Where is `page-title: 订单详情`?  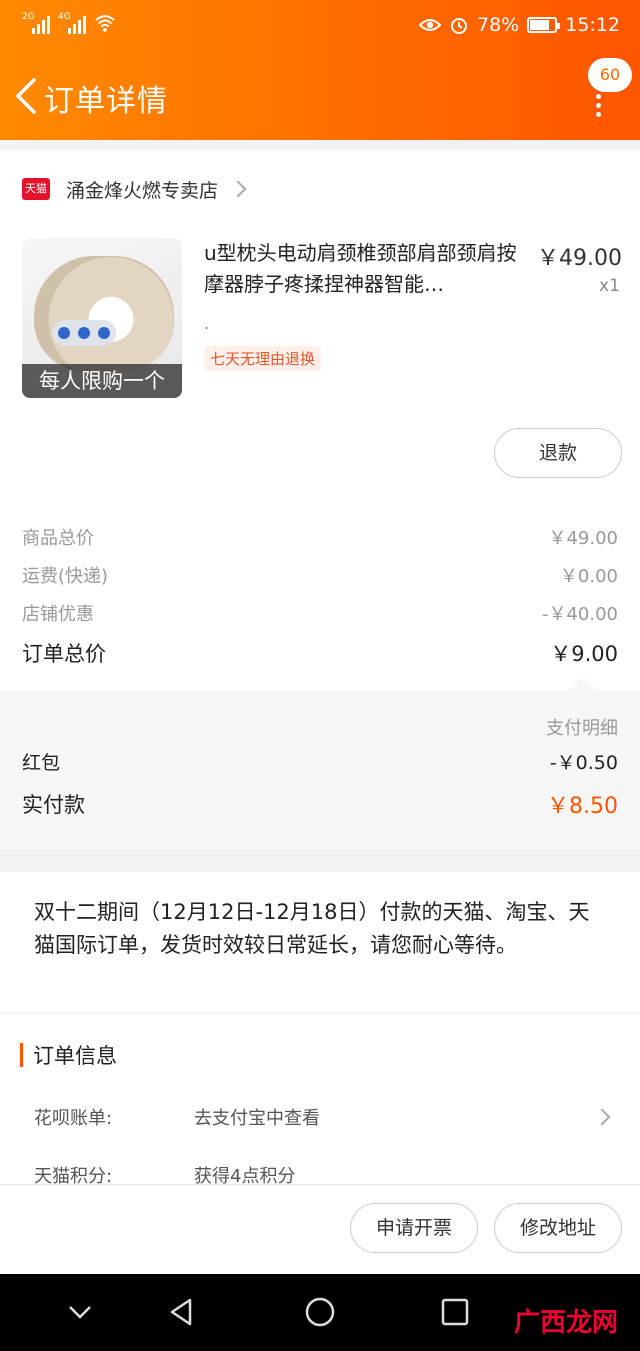
page-title: 订单详情 is located at coordinates (106, 101).